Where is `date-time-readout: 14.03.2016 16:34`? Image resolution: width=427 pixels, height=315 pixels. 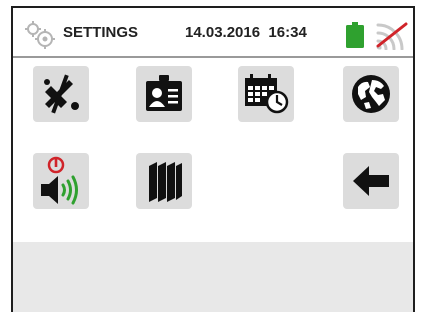
date-time-readout: 14.03.2016 16:34 is located at coordinates (246, 32).